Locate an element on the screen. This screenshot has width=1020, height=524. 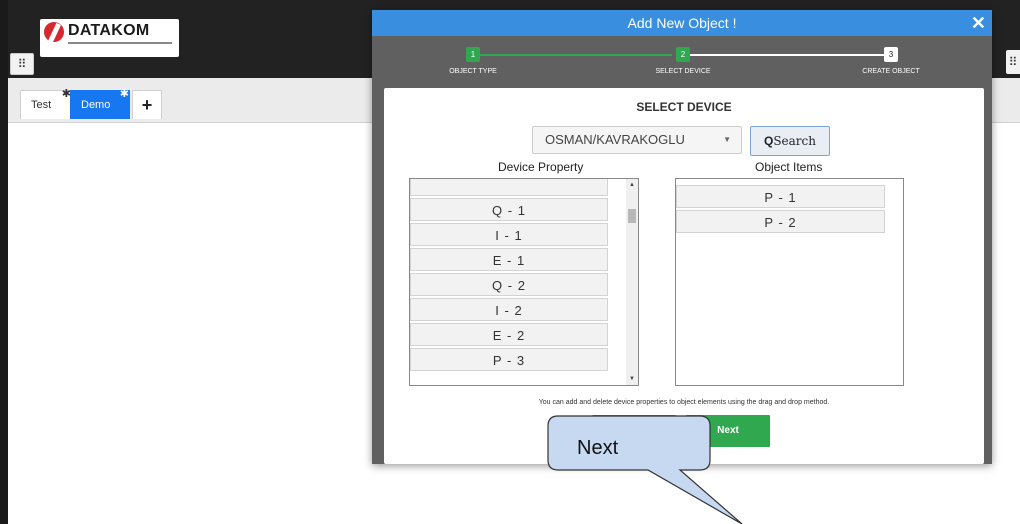
logo-text: DATAKOM is located at coordinates (109, 30).